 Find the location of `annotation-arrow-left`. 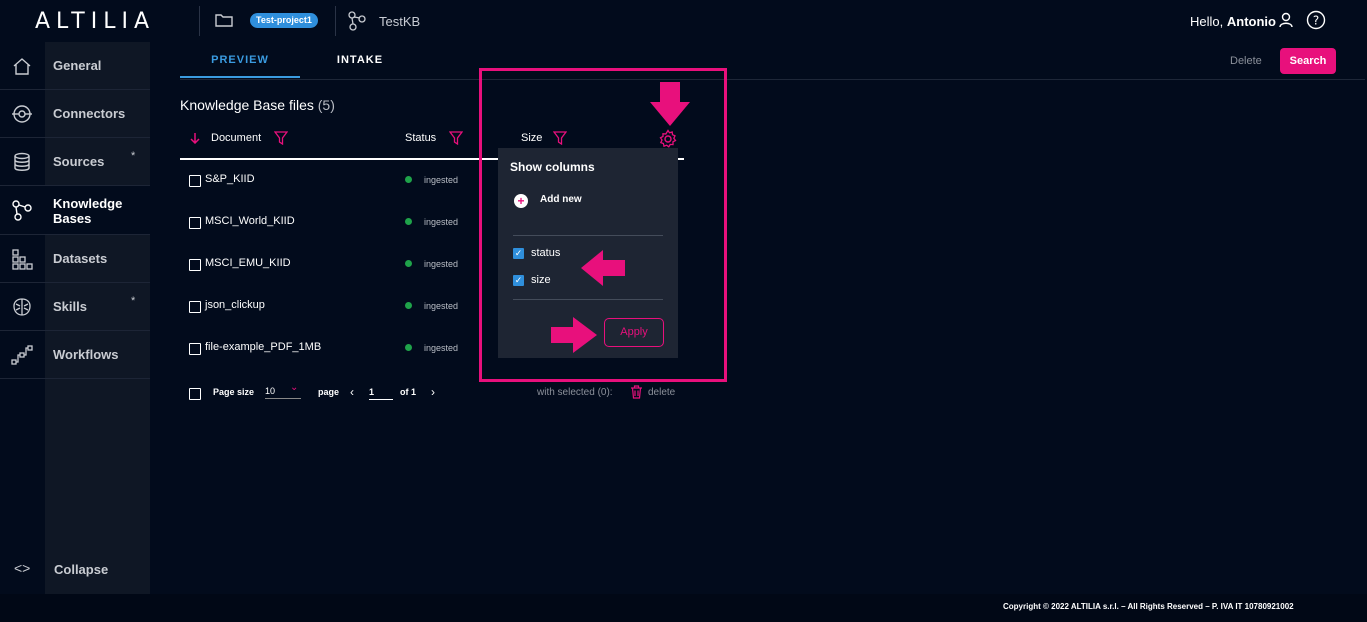

annotation-arrow-left is located at coordinates (603, 268).